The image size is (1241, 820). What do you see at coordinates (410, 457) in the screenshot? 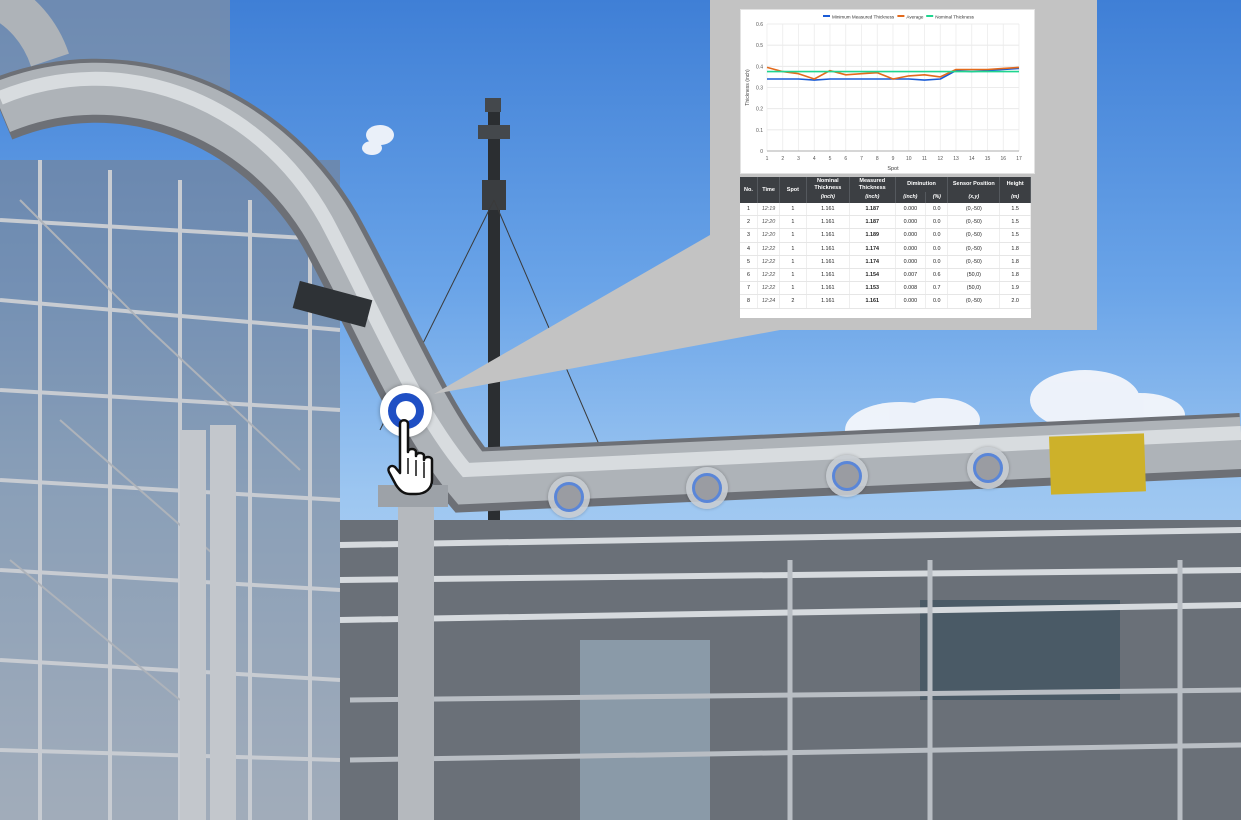
I see `hand-pointer-icon` at bounding box center [410, 457].